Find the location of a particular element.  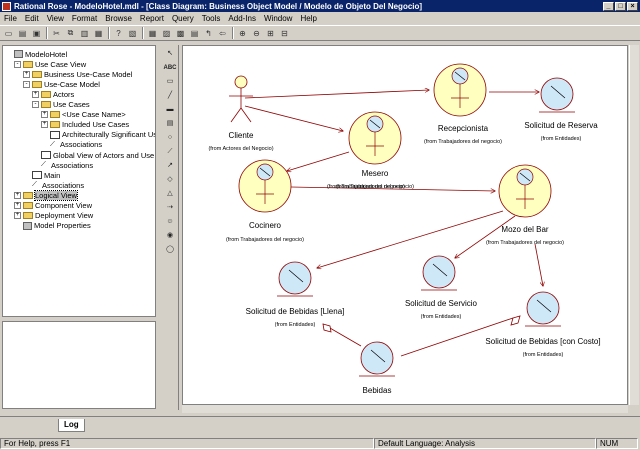

menu-format: Format is located at coordinates (84, 18).